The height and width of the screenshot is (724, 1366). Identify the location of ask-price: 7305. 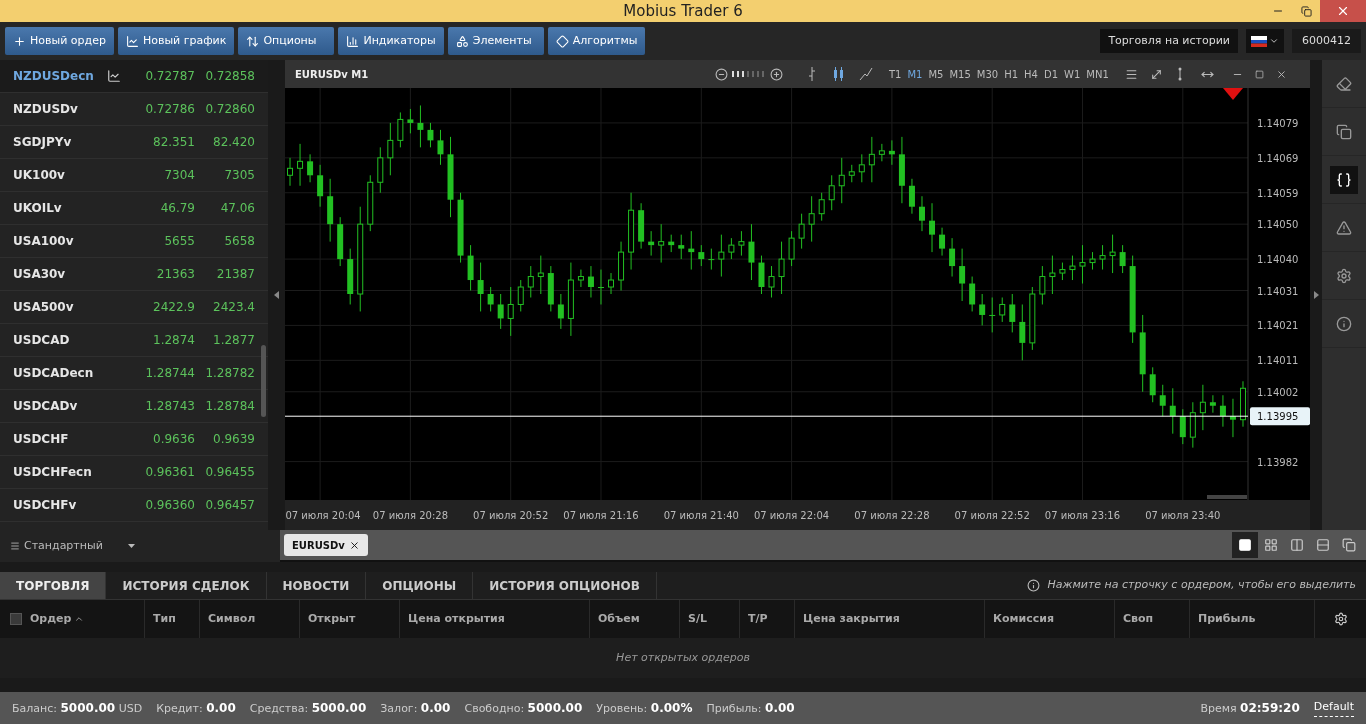
(239, 175).